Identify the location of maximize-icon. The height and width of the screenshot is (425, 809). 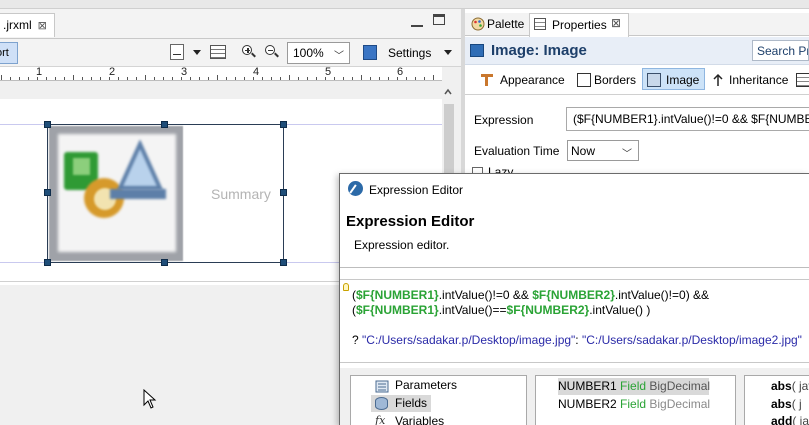
(439, 19).